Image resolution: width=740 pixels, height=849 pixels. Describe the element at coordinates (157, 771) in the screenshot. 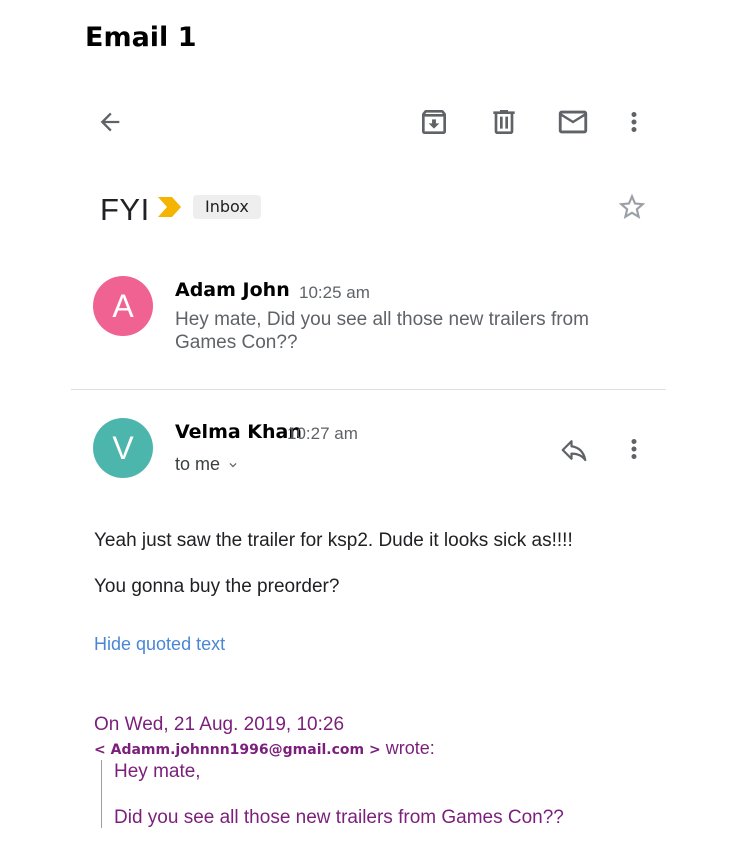

I see `quoted-line: Hey mate,` at that location.